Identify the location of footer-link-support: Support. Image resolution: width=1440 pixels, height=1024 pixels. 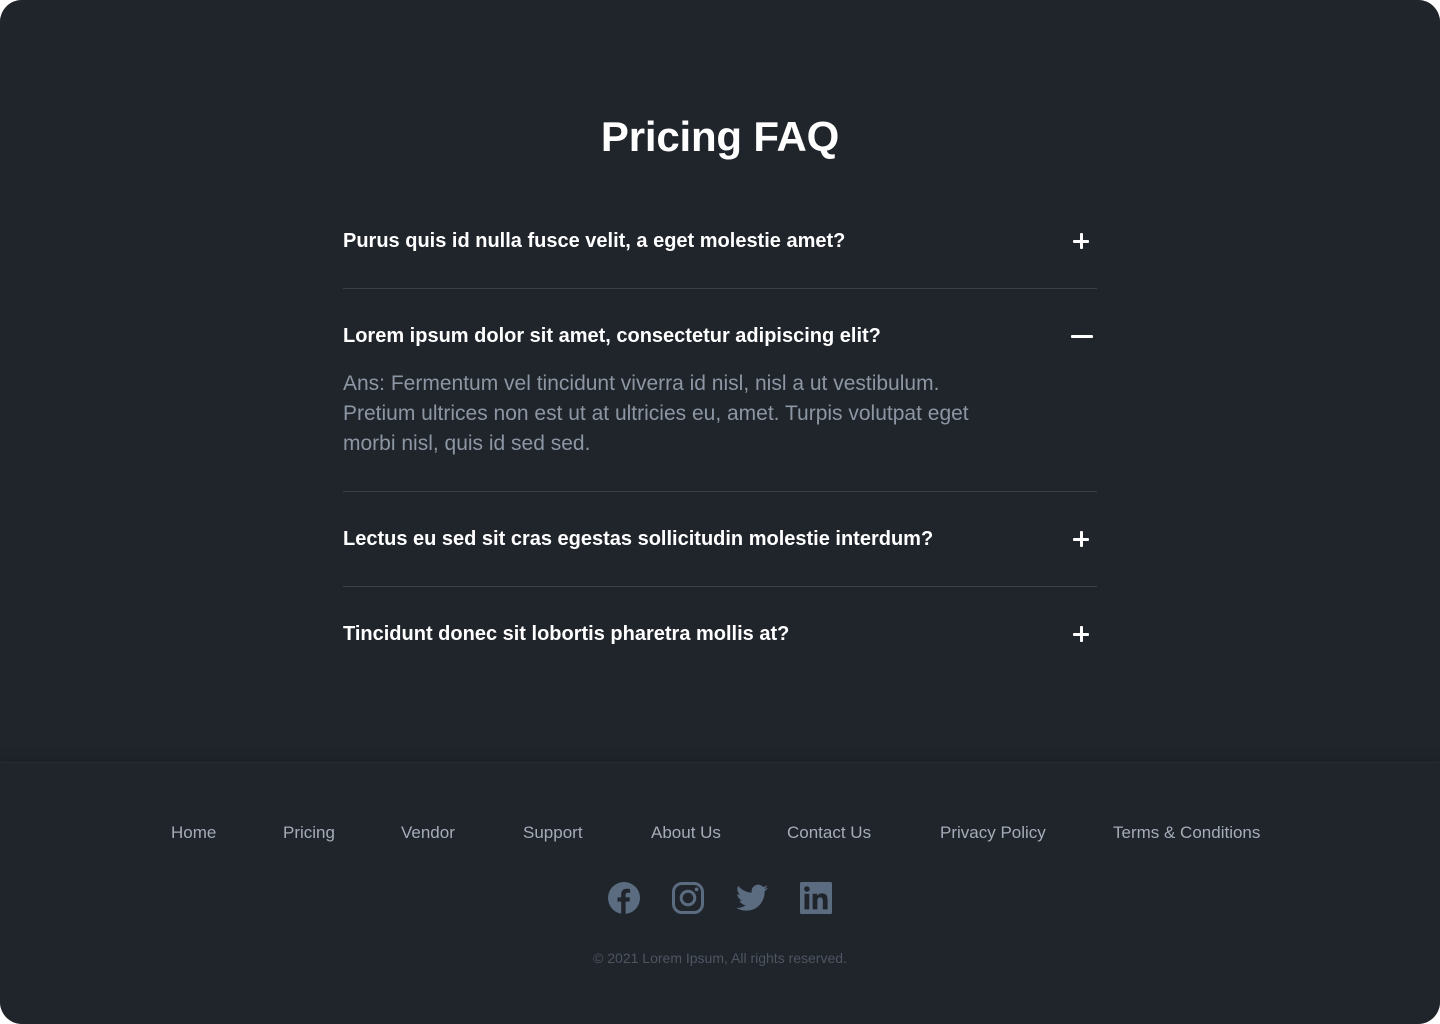
(587, 833).